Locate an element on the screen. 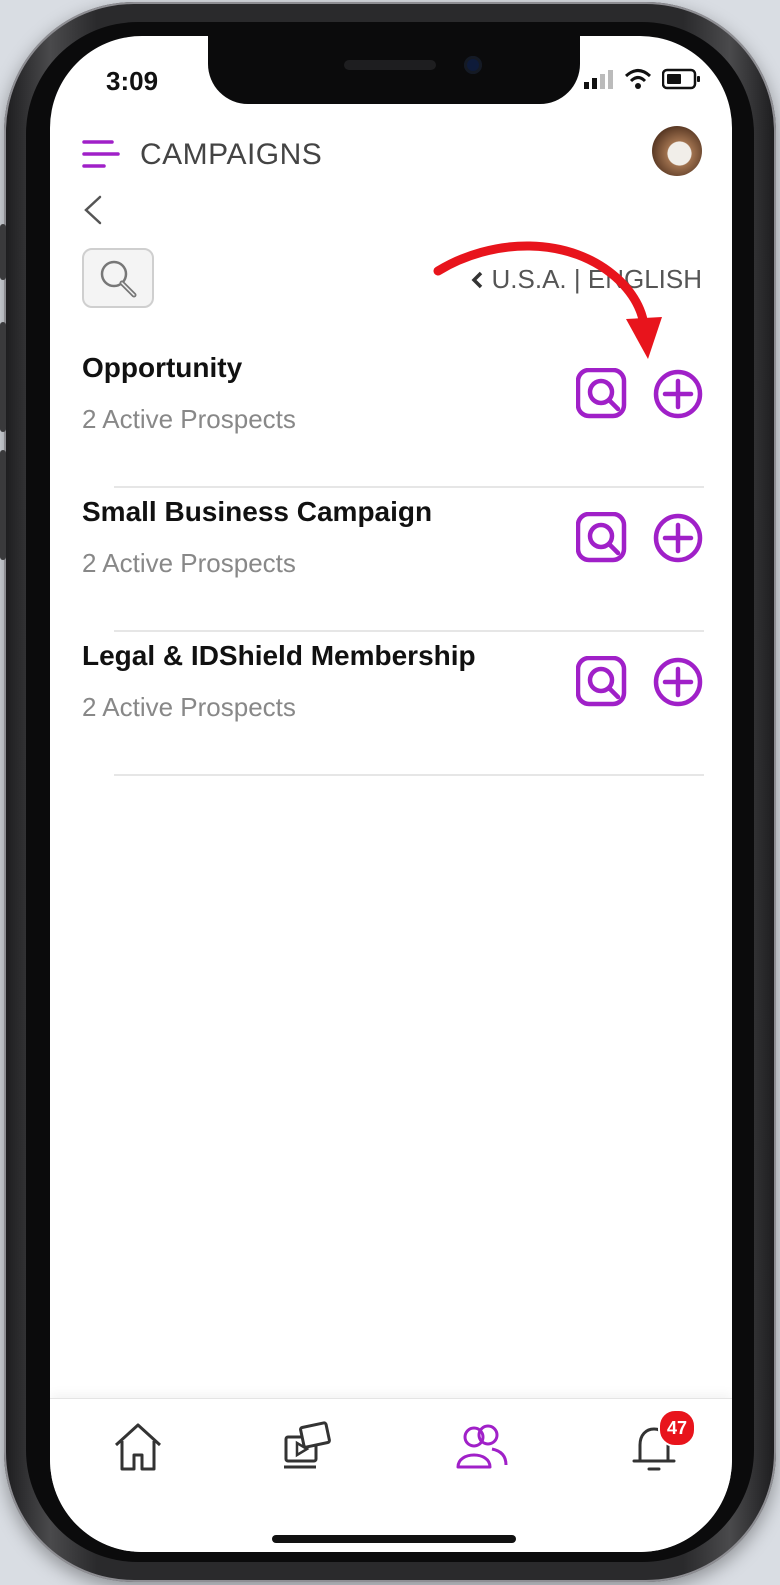 This screenshot has height=1585, width=780. menu-icon is located at coordinates (101, 155).